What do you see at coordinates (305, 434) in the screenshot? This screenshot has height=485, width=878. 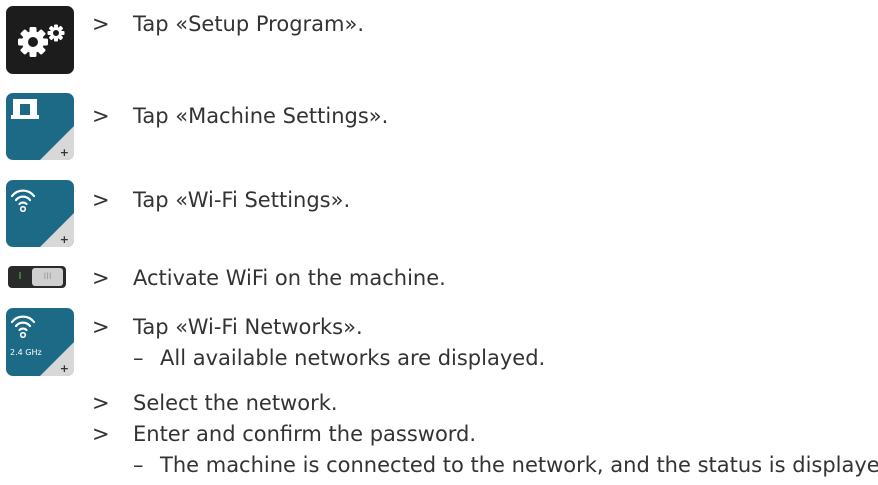 I see `step-text: Enter and confirm the password.` at bounding box center [305, 434].